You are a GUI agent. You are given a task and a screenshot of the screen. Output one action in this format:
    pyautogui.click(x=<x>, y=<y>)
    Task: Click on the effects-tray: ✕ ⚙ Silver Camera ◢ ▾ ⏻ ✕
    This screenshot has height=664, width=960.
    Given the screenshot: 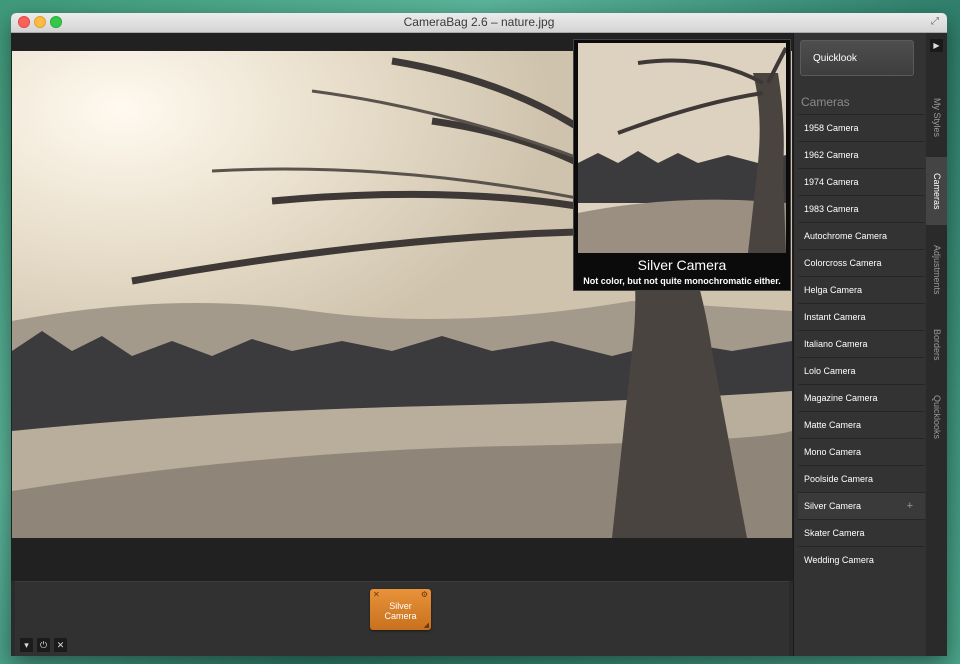 What is the action you would take?
    pyautogui.click(x=402, y=618)
    